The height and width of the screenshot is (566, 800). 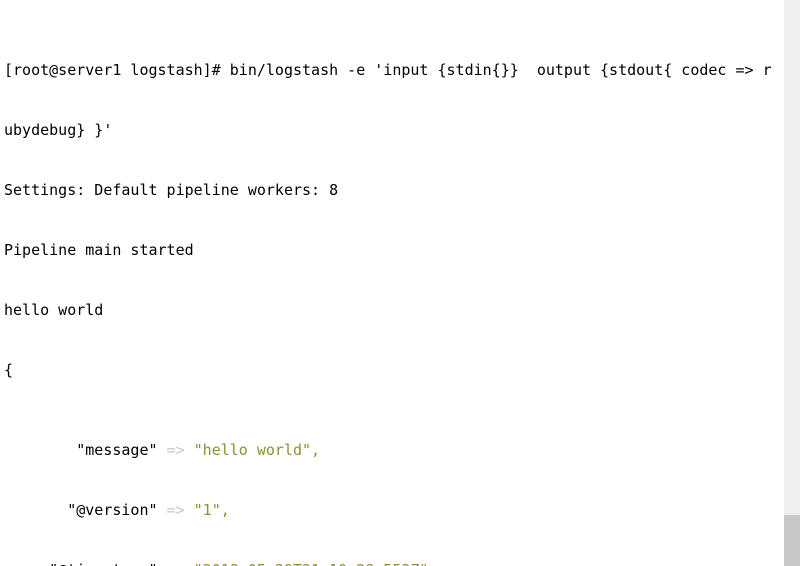 What do you see at coordinates (392, 130) in the screenshot?
I see `terminal-line: ubydebug} }'` at bounding box center [392, 130].